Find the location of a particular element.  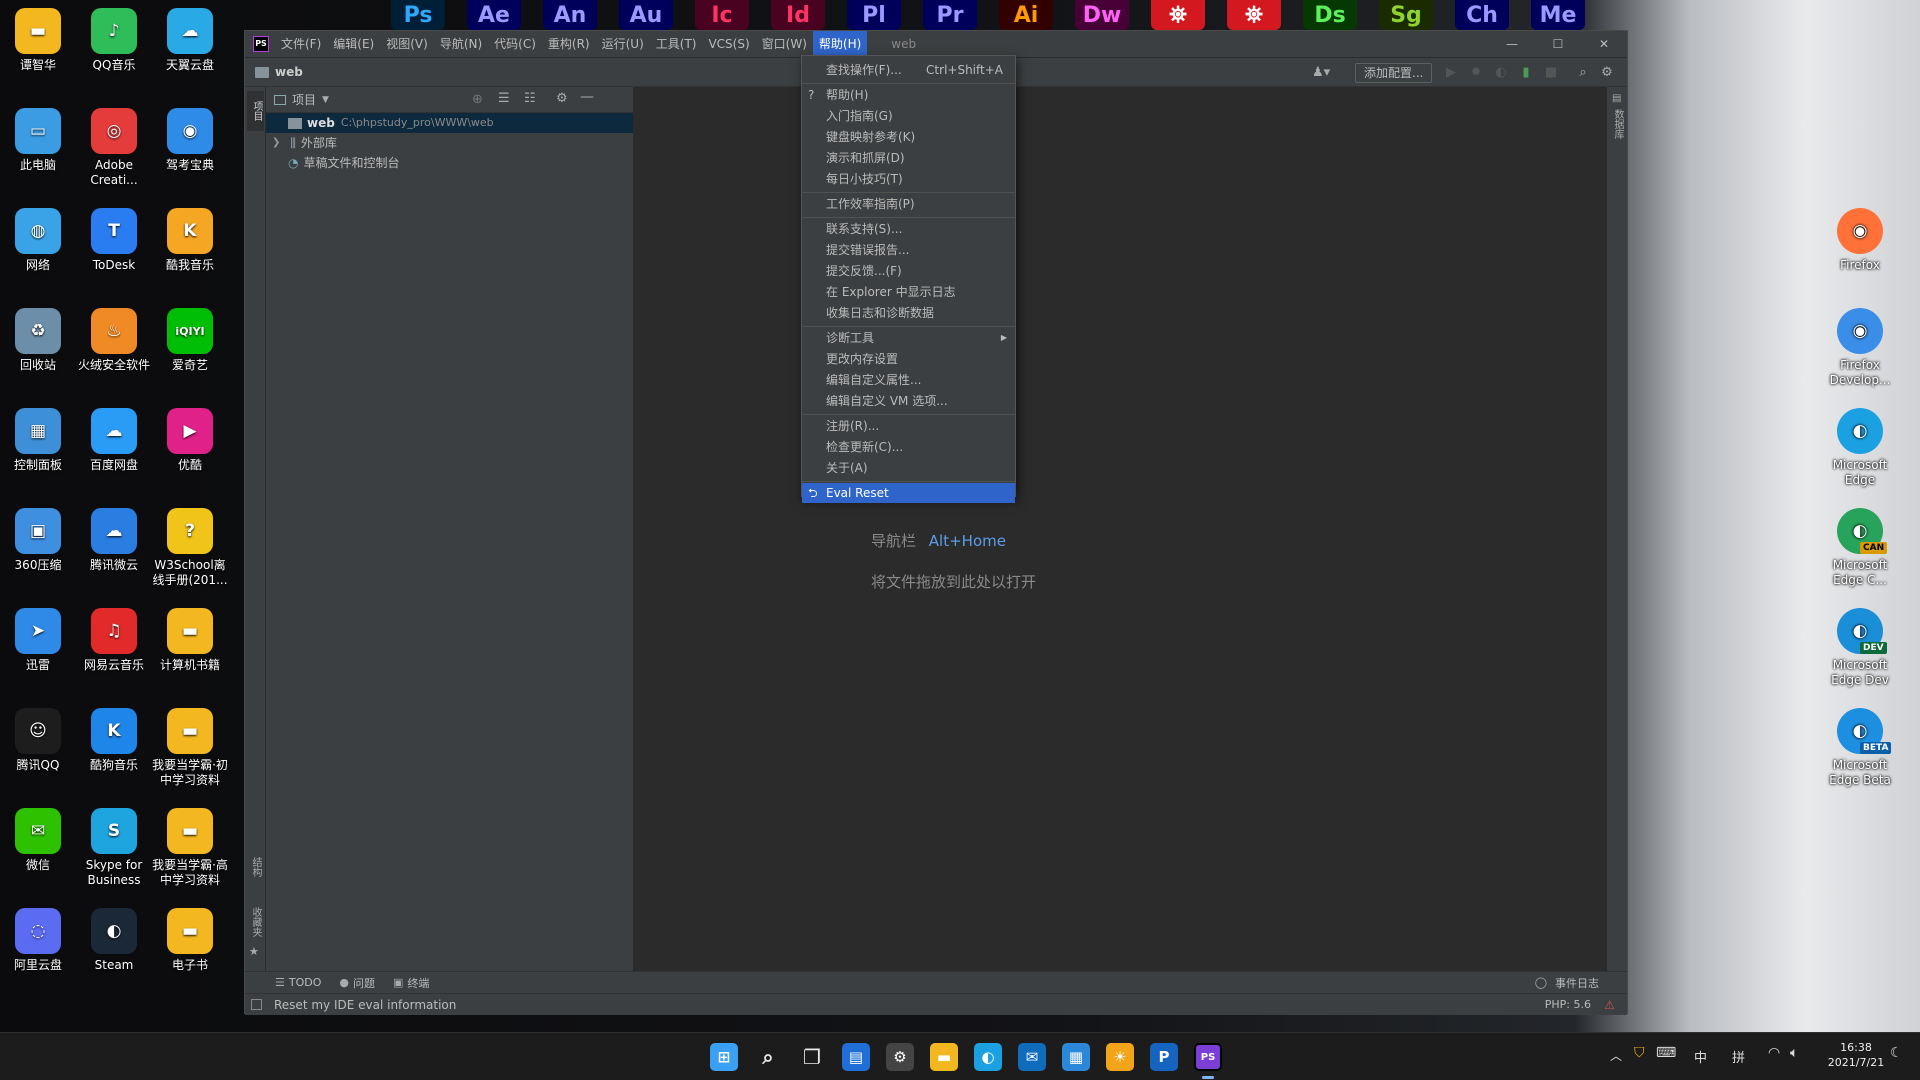

task-view-icon: ❐ is located at coordinates (812, 1057).